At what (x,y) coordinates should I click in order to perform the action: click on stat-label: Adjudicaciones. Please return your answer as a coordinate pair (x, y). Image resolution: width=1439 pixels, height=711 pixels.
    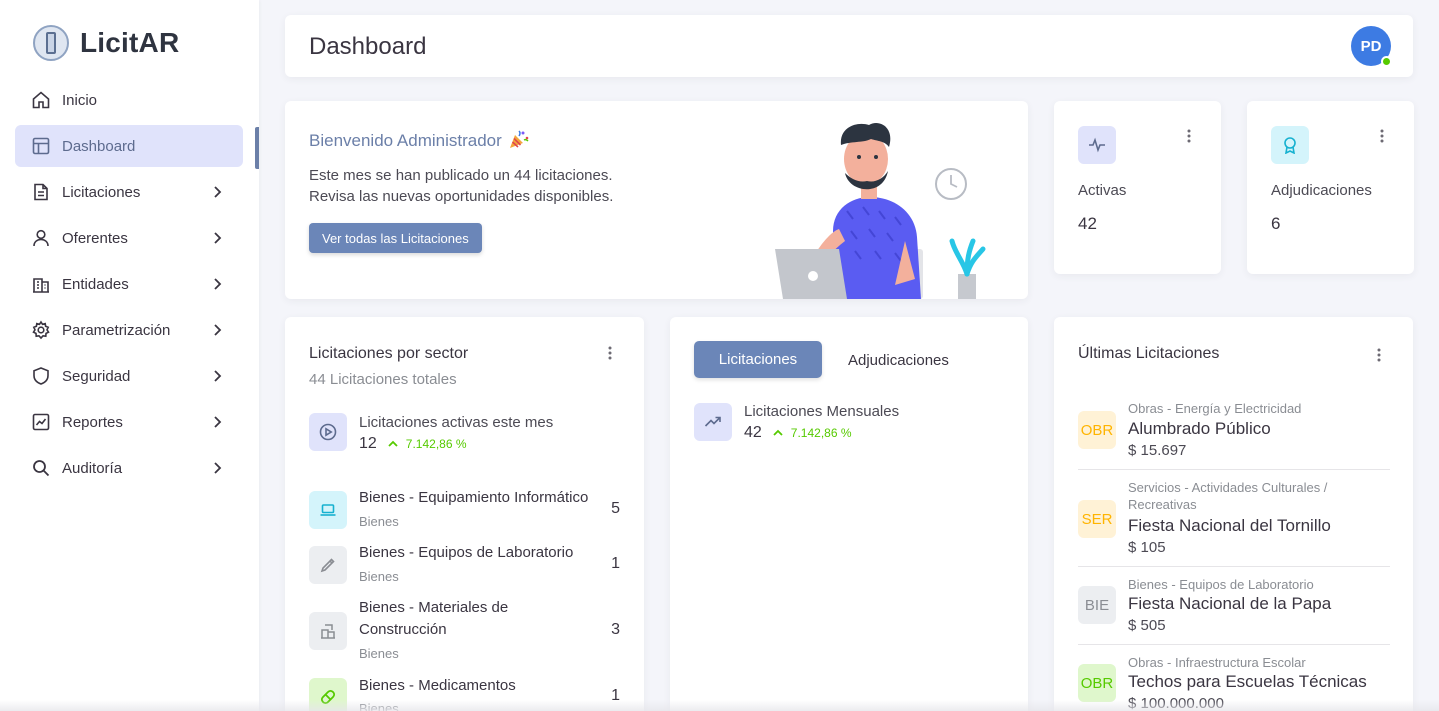
    Looking at the image, I should click on (1321, 190).